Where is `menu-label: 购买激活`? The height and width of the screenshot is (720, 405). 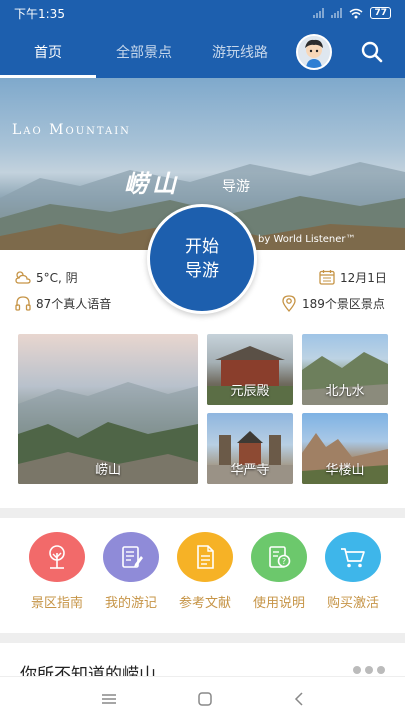 menu-label: 购买激活 is located at coordinates (352, 603).